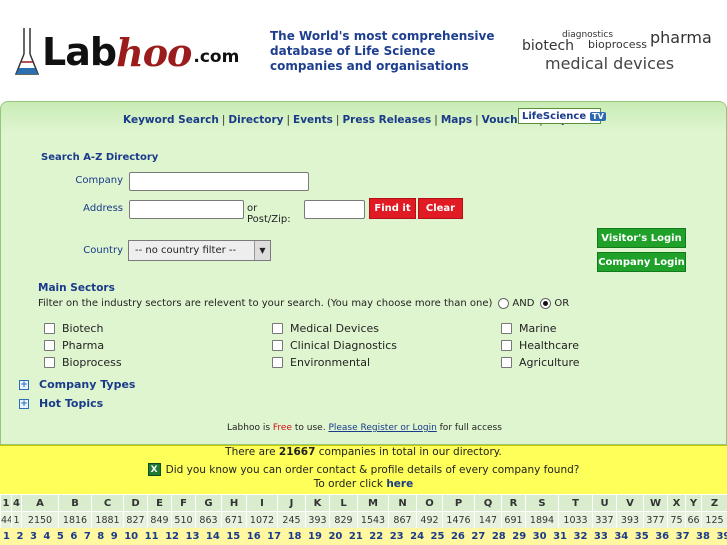  Describe the element at coordinates (438, 536) in the screenshot. I see `page-link: 25` at that location.